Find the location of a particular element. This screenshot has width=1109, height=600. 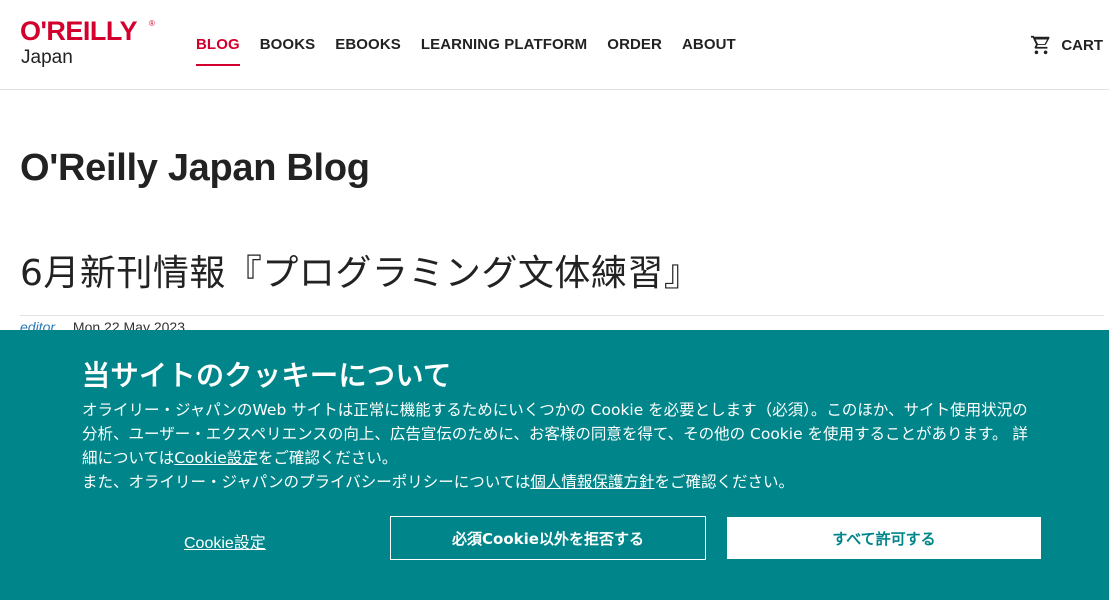

cookie-text-part2-end: をご確認ください。 is located at coordinates (724, 482).